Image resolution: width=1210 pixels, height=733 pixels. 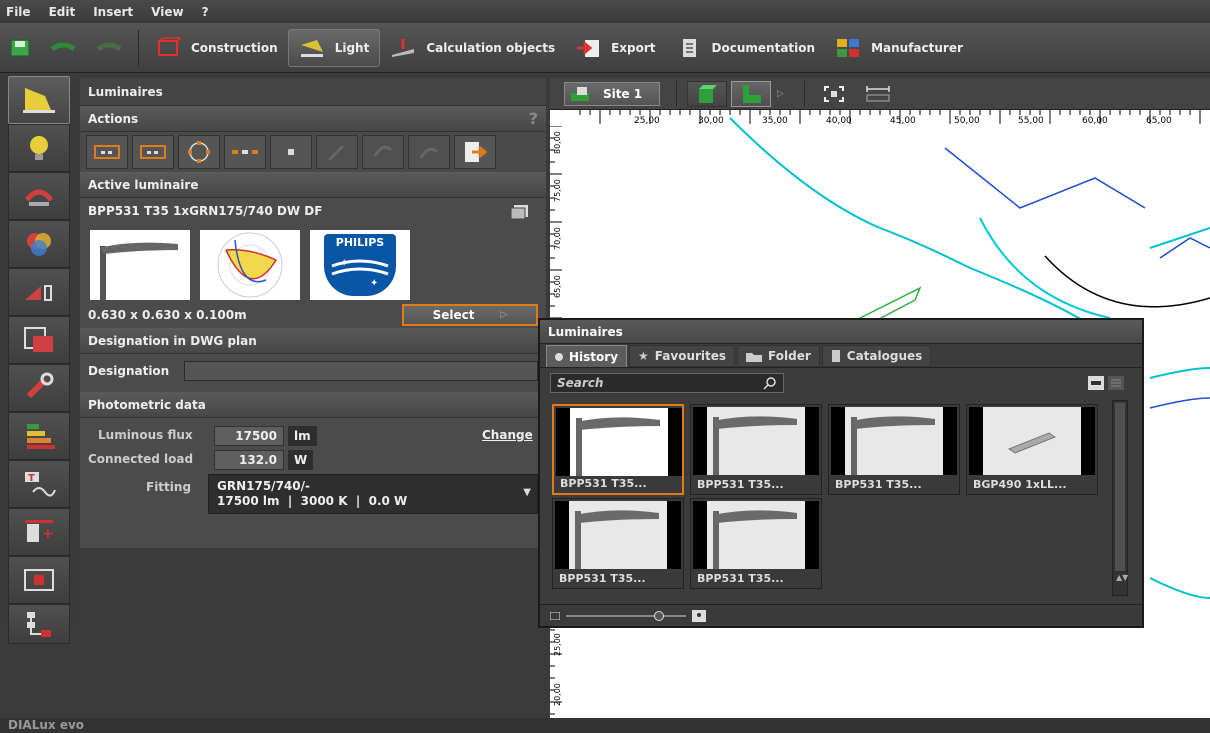 What do you see at coordinates (533, 118) in the screenshot?
I see `help-icon: ?` at bounding box center [533, 118].